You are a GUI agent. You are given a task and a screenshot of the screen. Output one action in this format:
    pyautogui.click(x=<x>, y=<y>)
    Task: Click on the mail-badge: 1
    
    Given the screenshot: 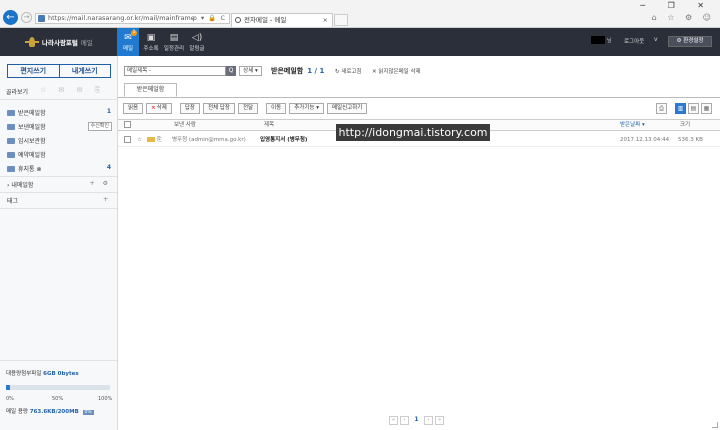 What is the action you would take?
    pyautogui.click(x=134, y=33)
    